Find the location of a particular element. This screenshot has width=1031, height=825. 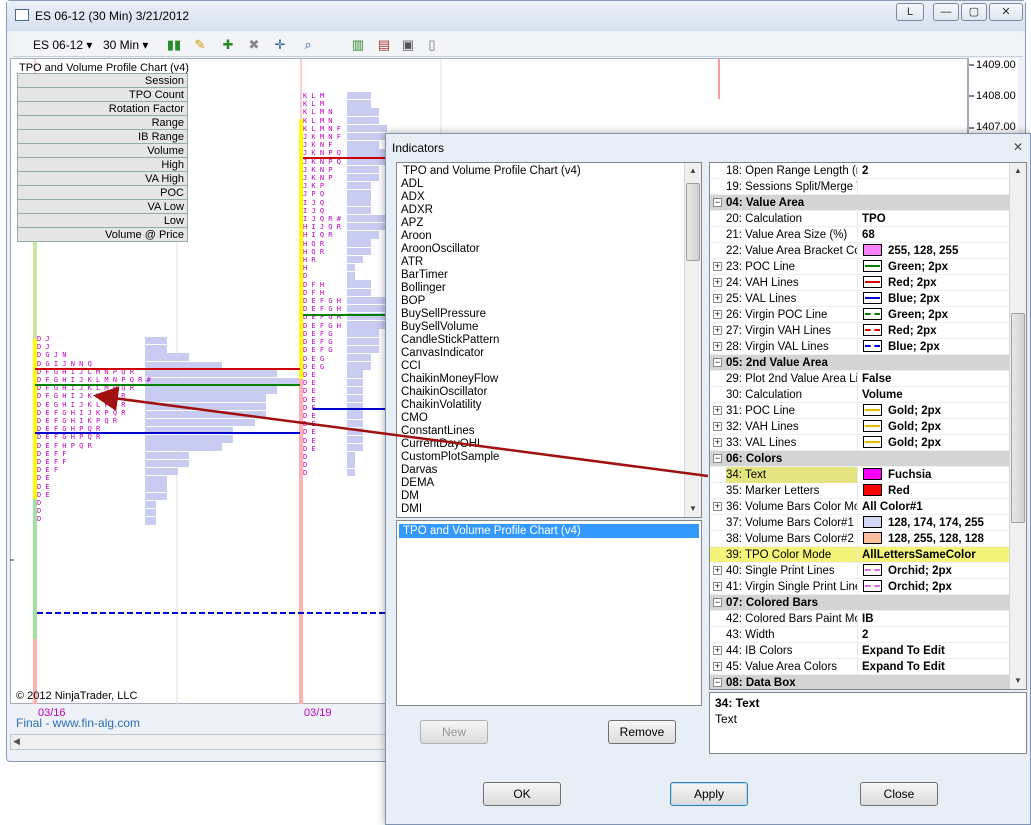

property-row: 22: Value Area Bracket Co 255, 128, 255 is located at coordinates (860, 251).